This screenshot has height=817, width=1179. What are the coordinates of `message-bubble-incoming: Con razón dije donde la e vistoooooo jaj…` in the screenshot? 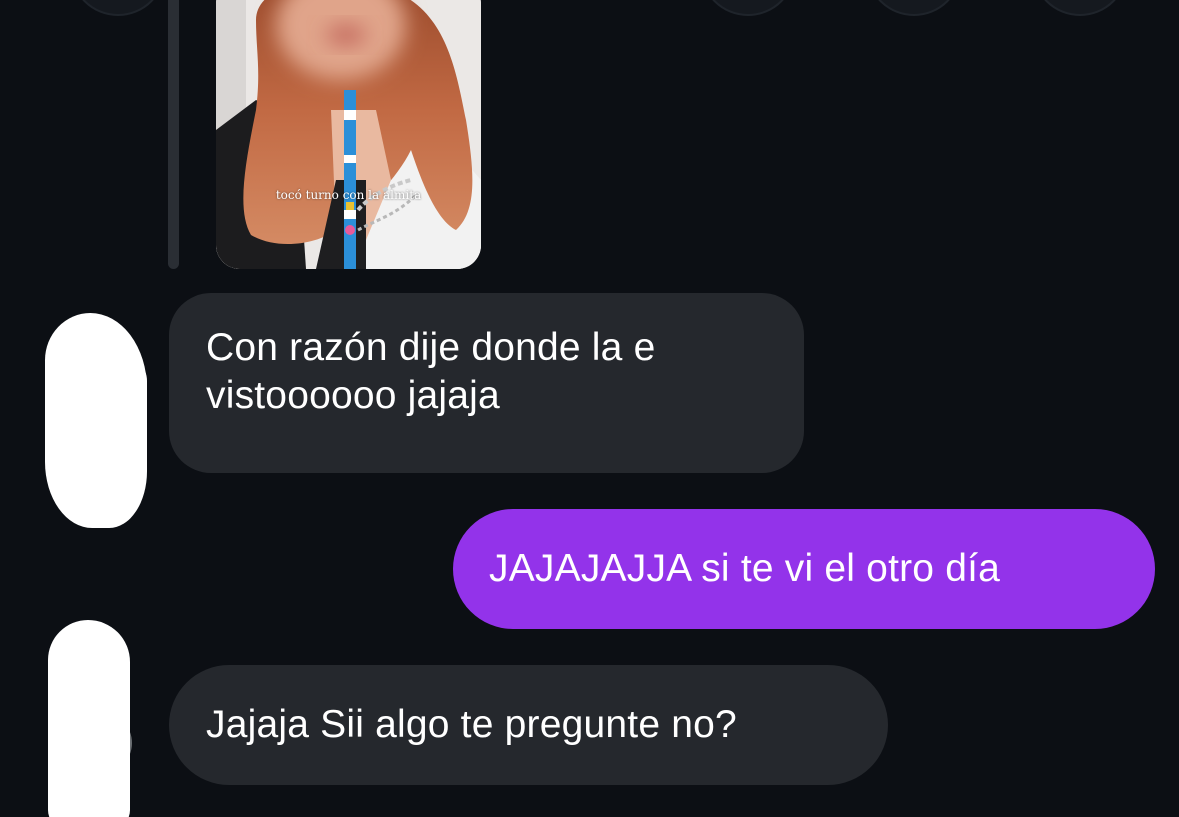 It's located at (486, 383).